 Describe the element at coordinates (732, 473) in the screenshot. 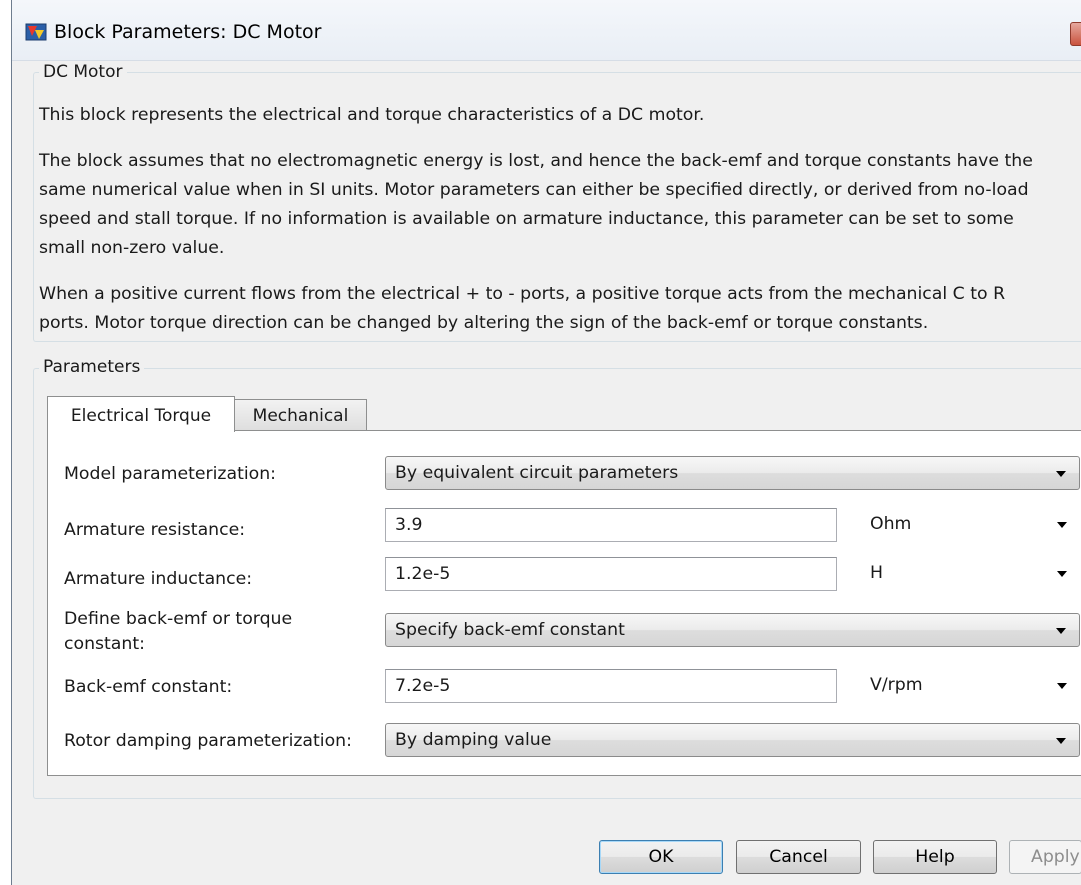

I see `model-parameterization-select: By equivalent circuit parameters` at that location.